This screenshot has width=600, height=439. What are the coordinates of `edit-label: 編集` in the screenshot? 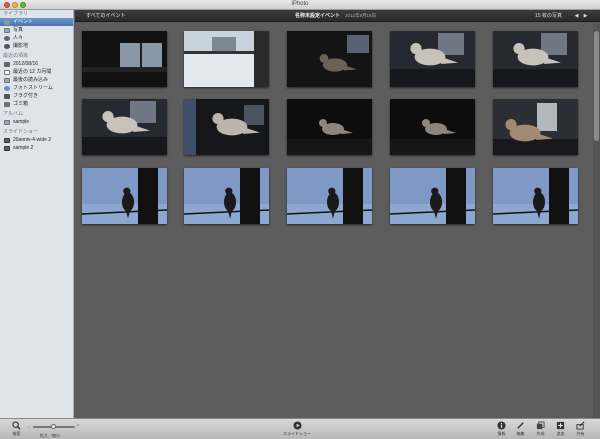 It's located at (520, 433).